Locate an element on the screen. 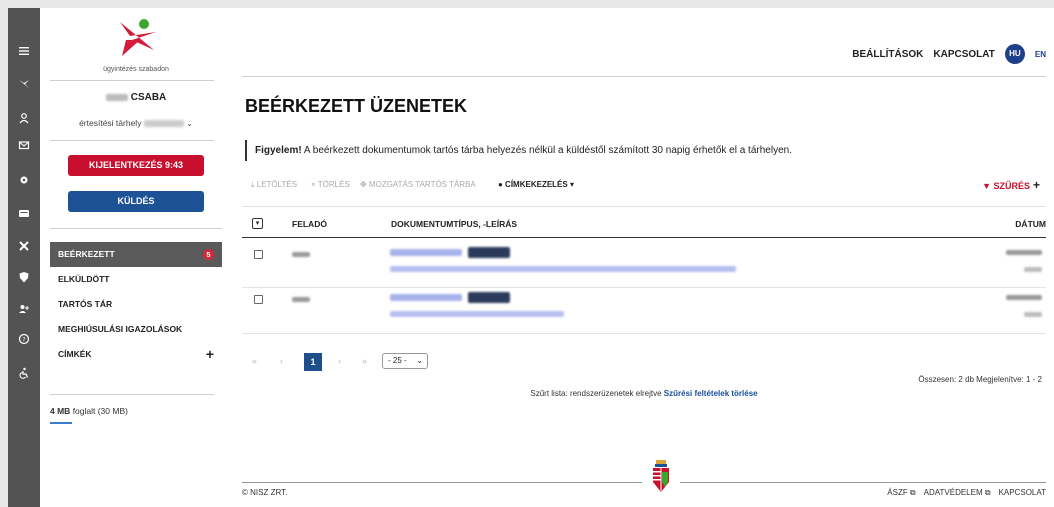 This screenshot has height=507, width=1054. copyright-text: © NISZ ZRT. is located at coordinates (265, 492).